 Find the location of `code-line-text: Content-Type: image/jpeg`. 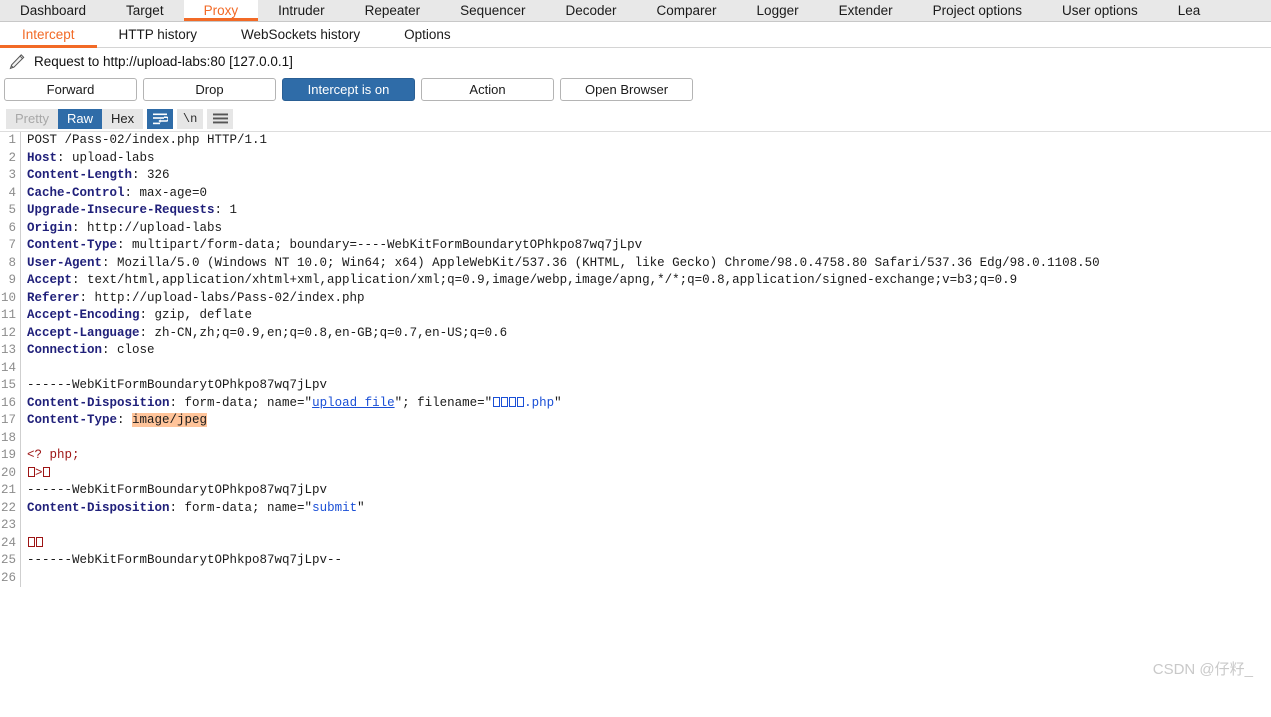

code-line-text: Content-Type: image/jpeg is located at coordinates (114, 421).